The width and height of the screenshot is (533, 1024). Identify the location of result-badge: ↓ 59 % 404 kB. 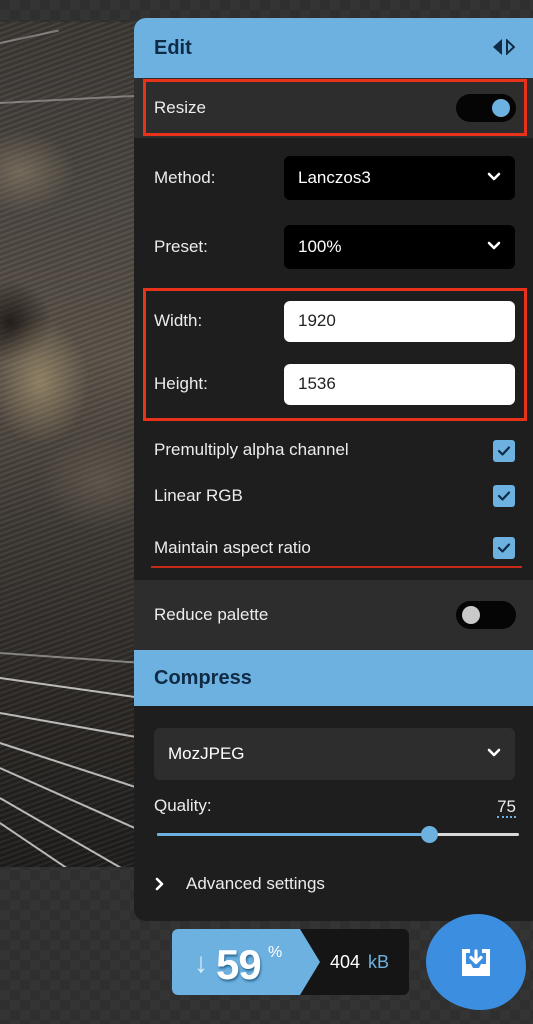
(290, 962).